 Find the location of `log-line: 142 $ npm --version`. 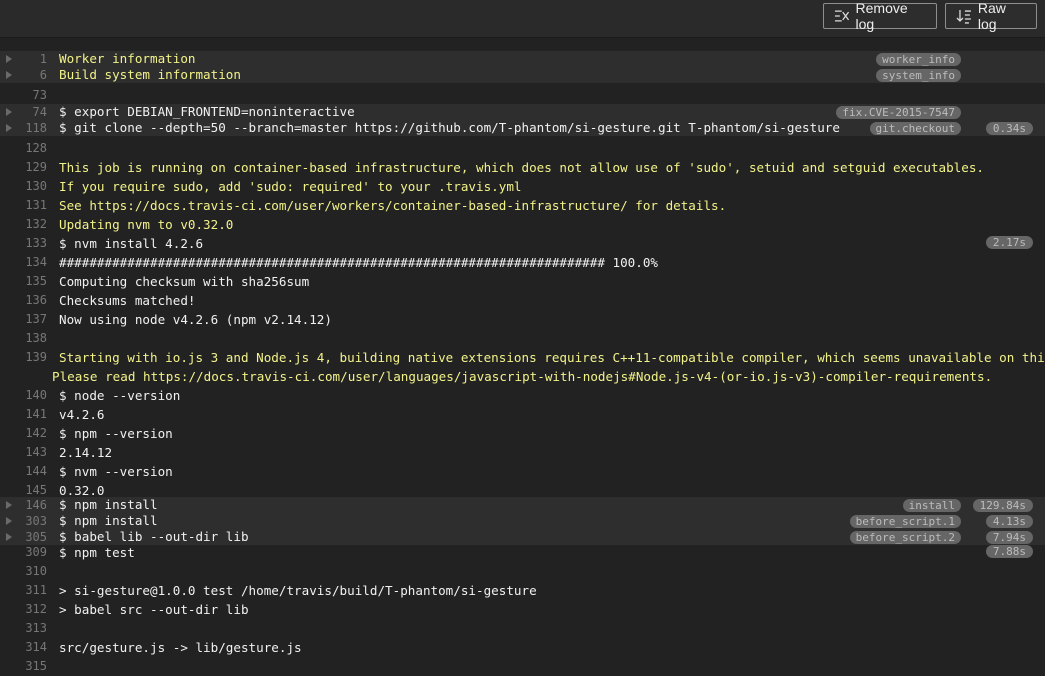

log-line: 142 $ npm --version is located at coordinates (522, 433).